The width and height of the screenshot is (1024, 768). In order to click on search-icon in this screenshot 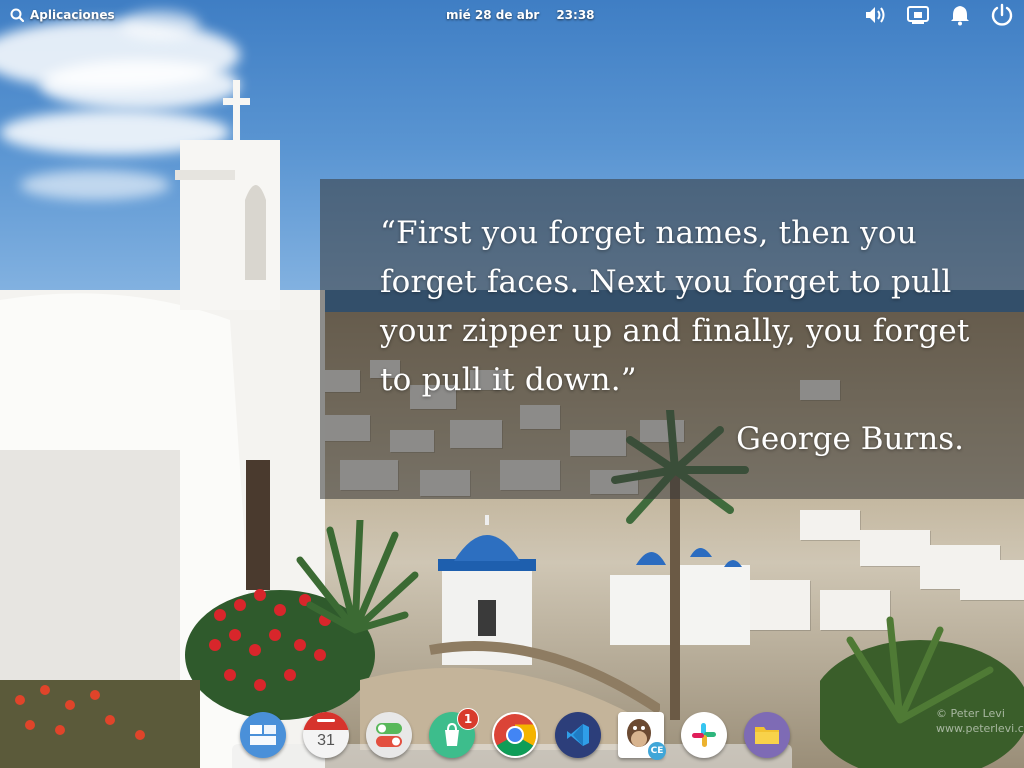, I will do `click(17, 15)`.